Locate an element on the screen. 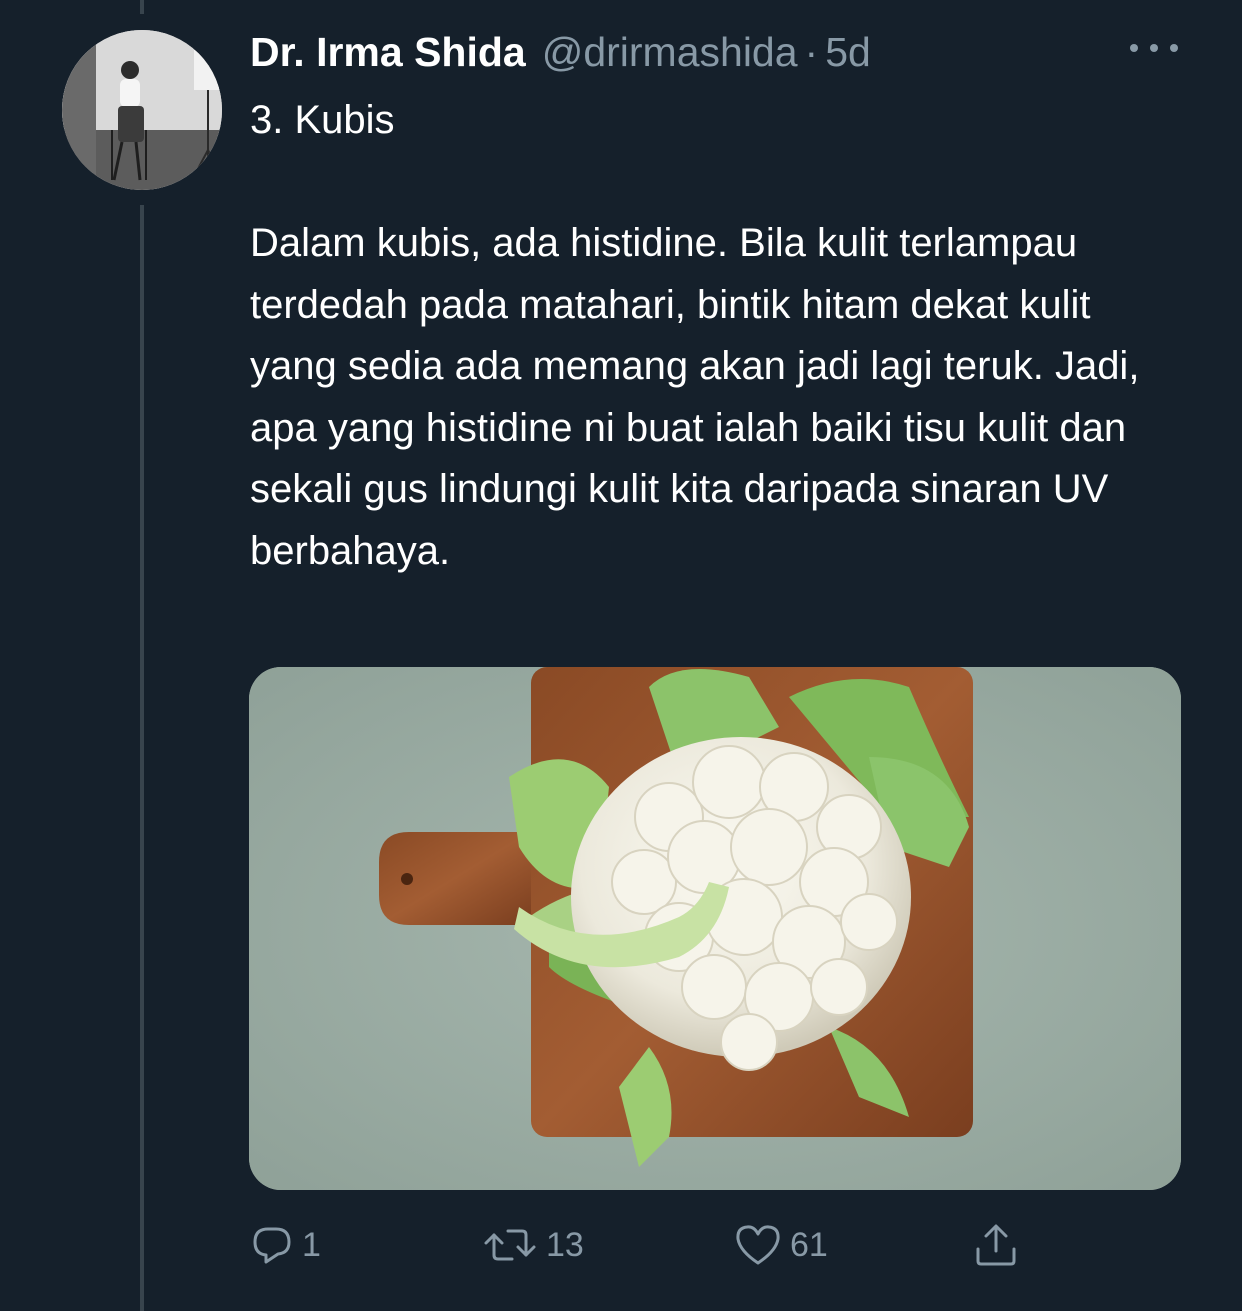 This screenshot has width=1242, height=1311. reply-count: 1 is located at coordinates (311, 1244).